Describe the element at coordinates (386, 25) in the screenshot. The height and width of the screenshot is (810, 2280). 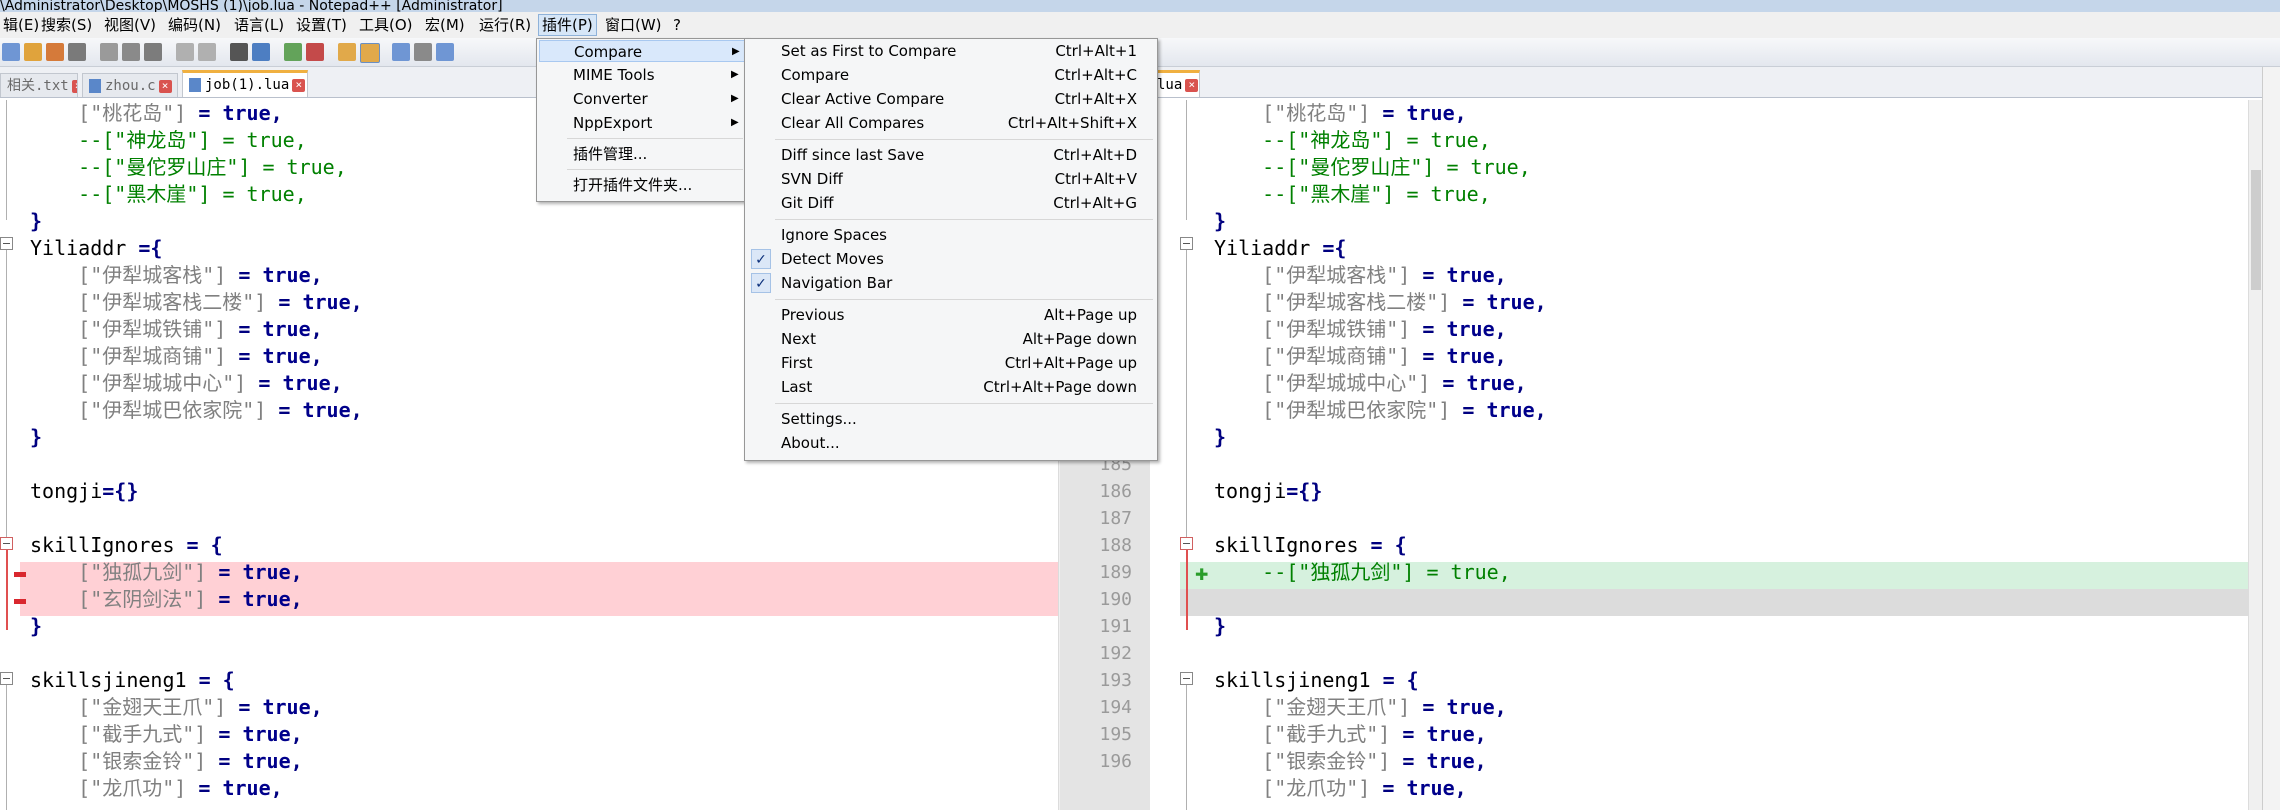
I see `menu-tools: 工具(O)` at that location.